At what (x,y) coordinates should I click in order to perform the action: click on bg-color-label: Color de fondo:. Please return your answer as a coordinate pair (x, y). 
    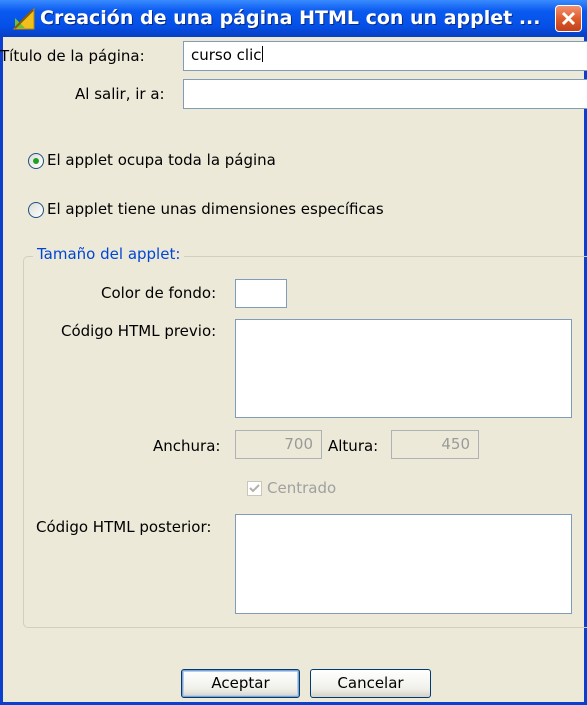
    Looking at the image, I should click on (159, 293).